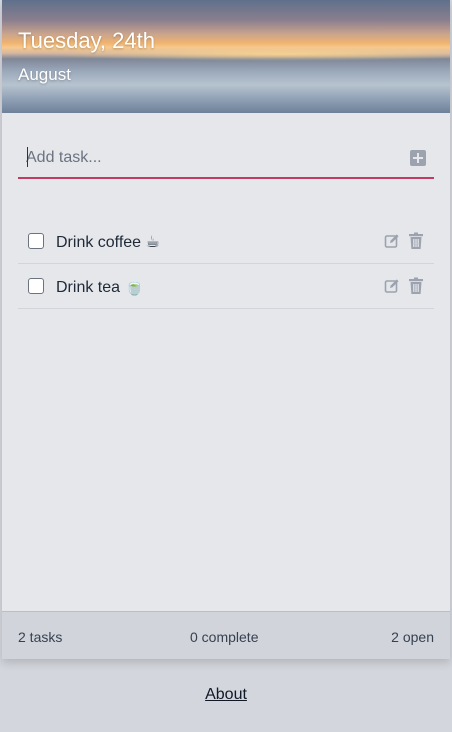  I want to click on task-list: Drink coffee ☕ Drink tea 🍵, so click(226, 264).